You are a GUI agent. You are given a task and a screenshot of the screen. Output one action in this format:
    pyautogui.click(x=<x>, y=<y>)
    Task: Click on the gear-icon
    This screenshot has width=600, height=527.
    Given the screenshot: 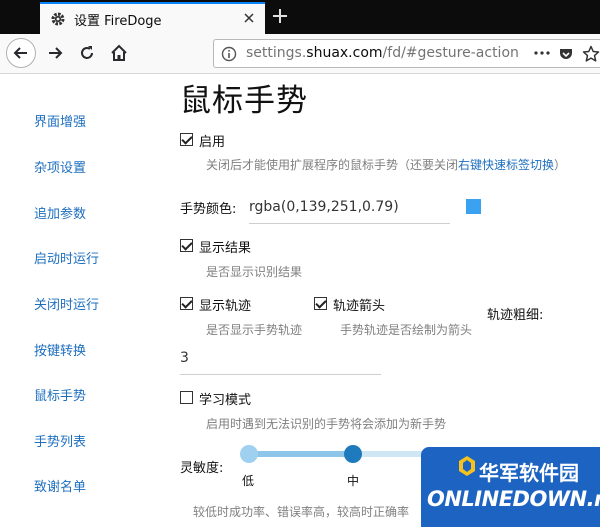 What is the action you would take?
    pyautogui.click(x=58, y=19)
    